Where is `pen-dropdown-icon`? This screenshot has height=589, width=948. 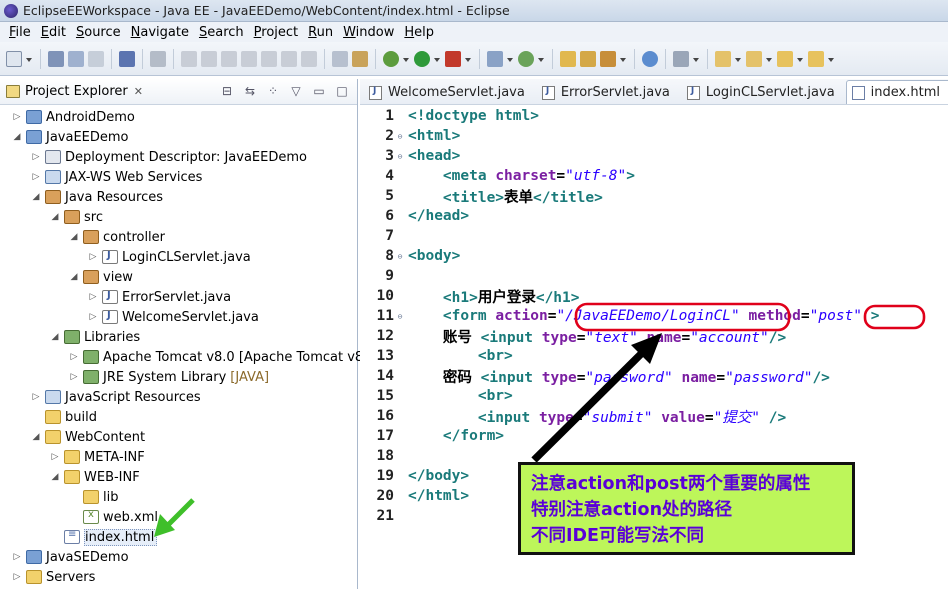
pen-dropdown-icon is located at coordinates (623, 59).